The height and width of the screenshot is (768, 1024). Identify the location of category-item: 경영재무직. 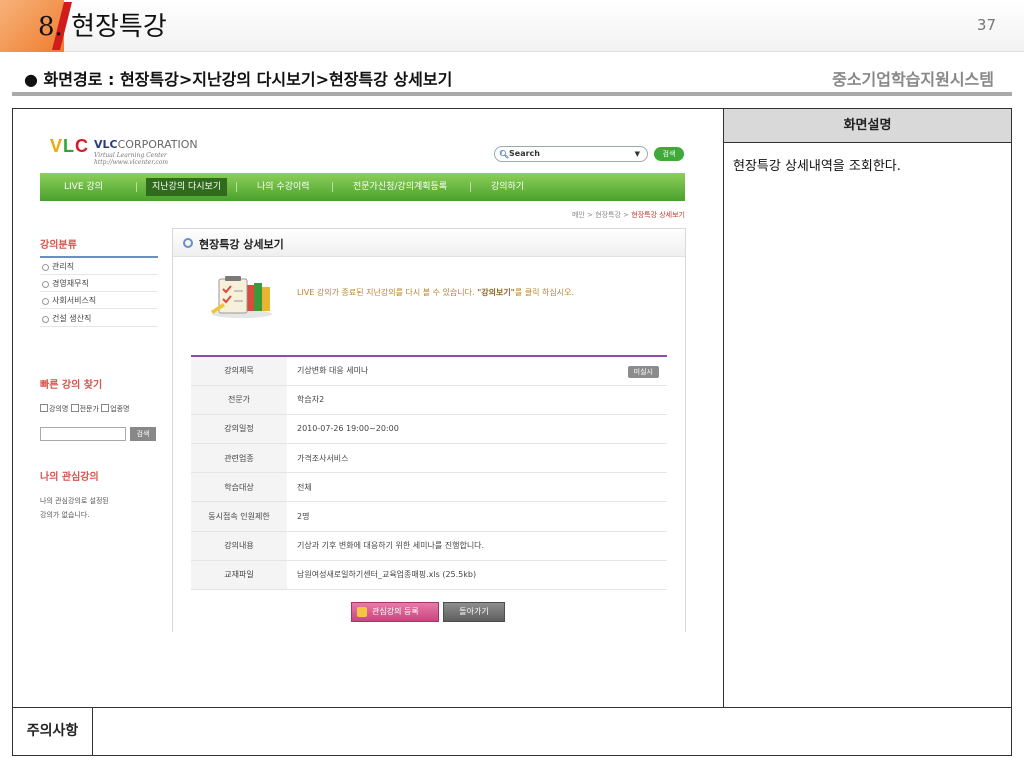
(99, 284).